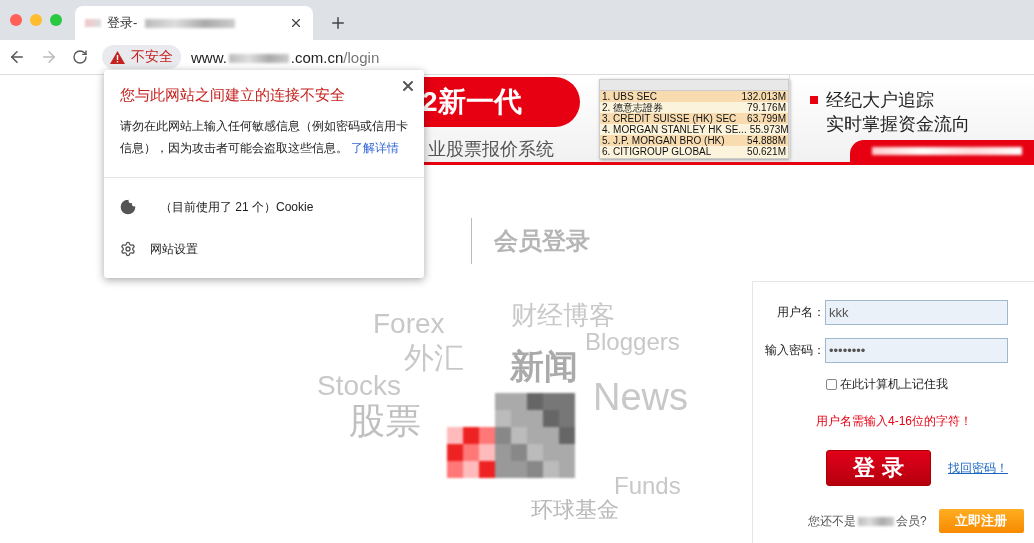  Describe the element at coordinates (831, 384) in the screenshot. I see `checkbox` at that location.